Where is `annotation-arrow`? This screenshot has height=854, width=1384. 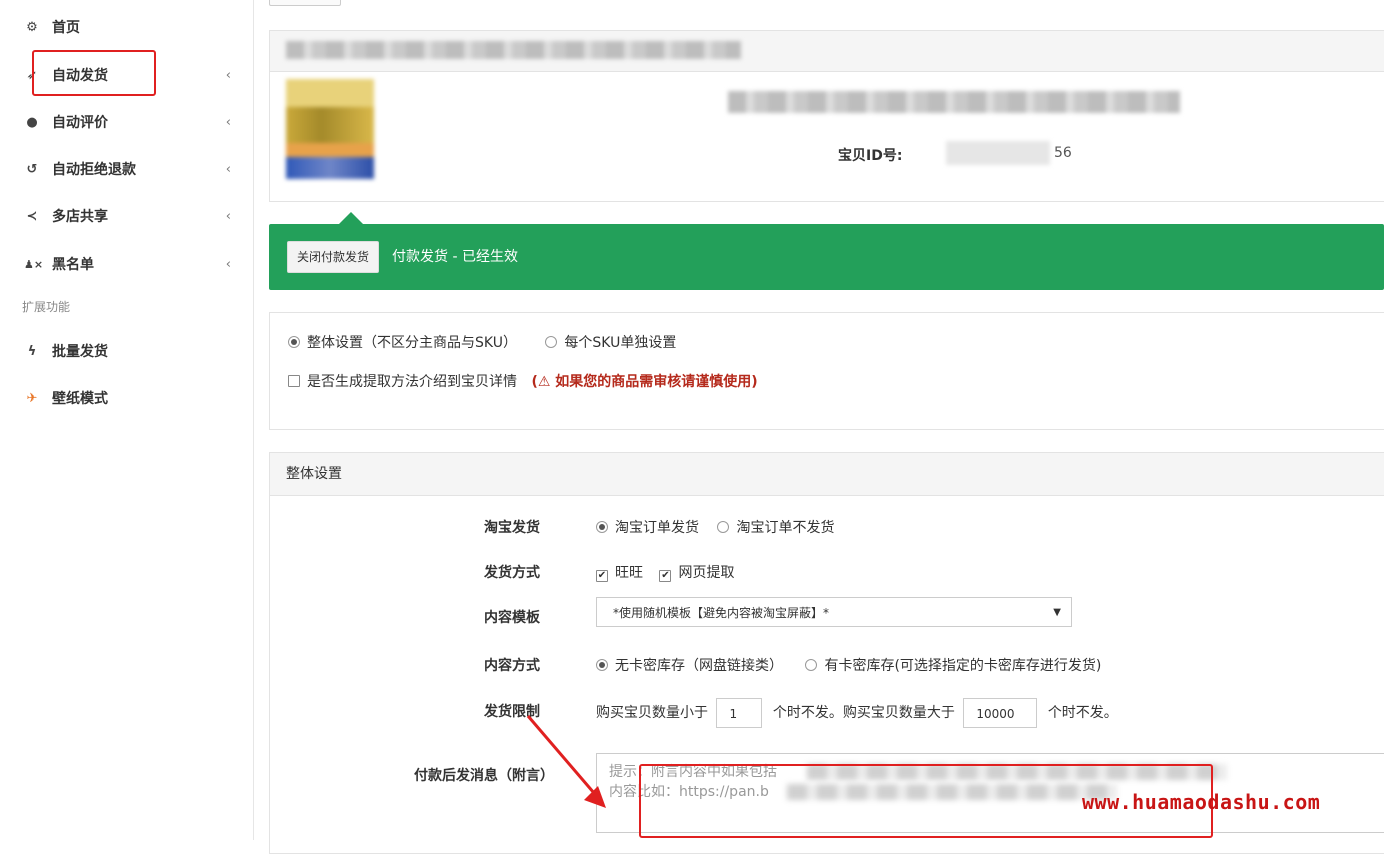
annotation-arrow is located at coordinates (566, 761).